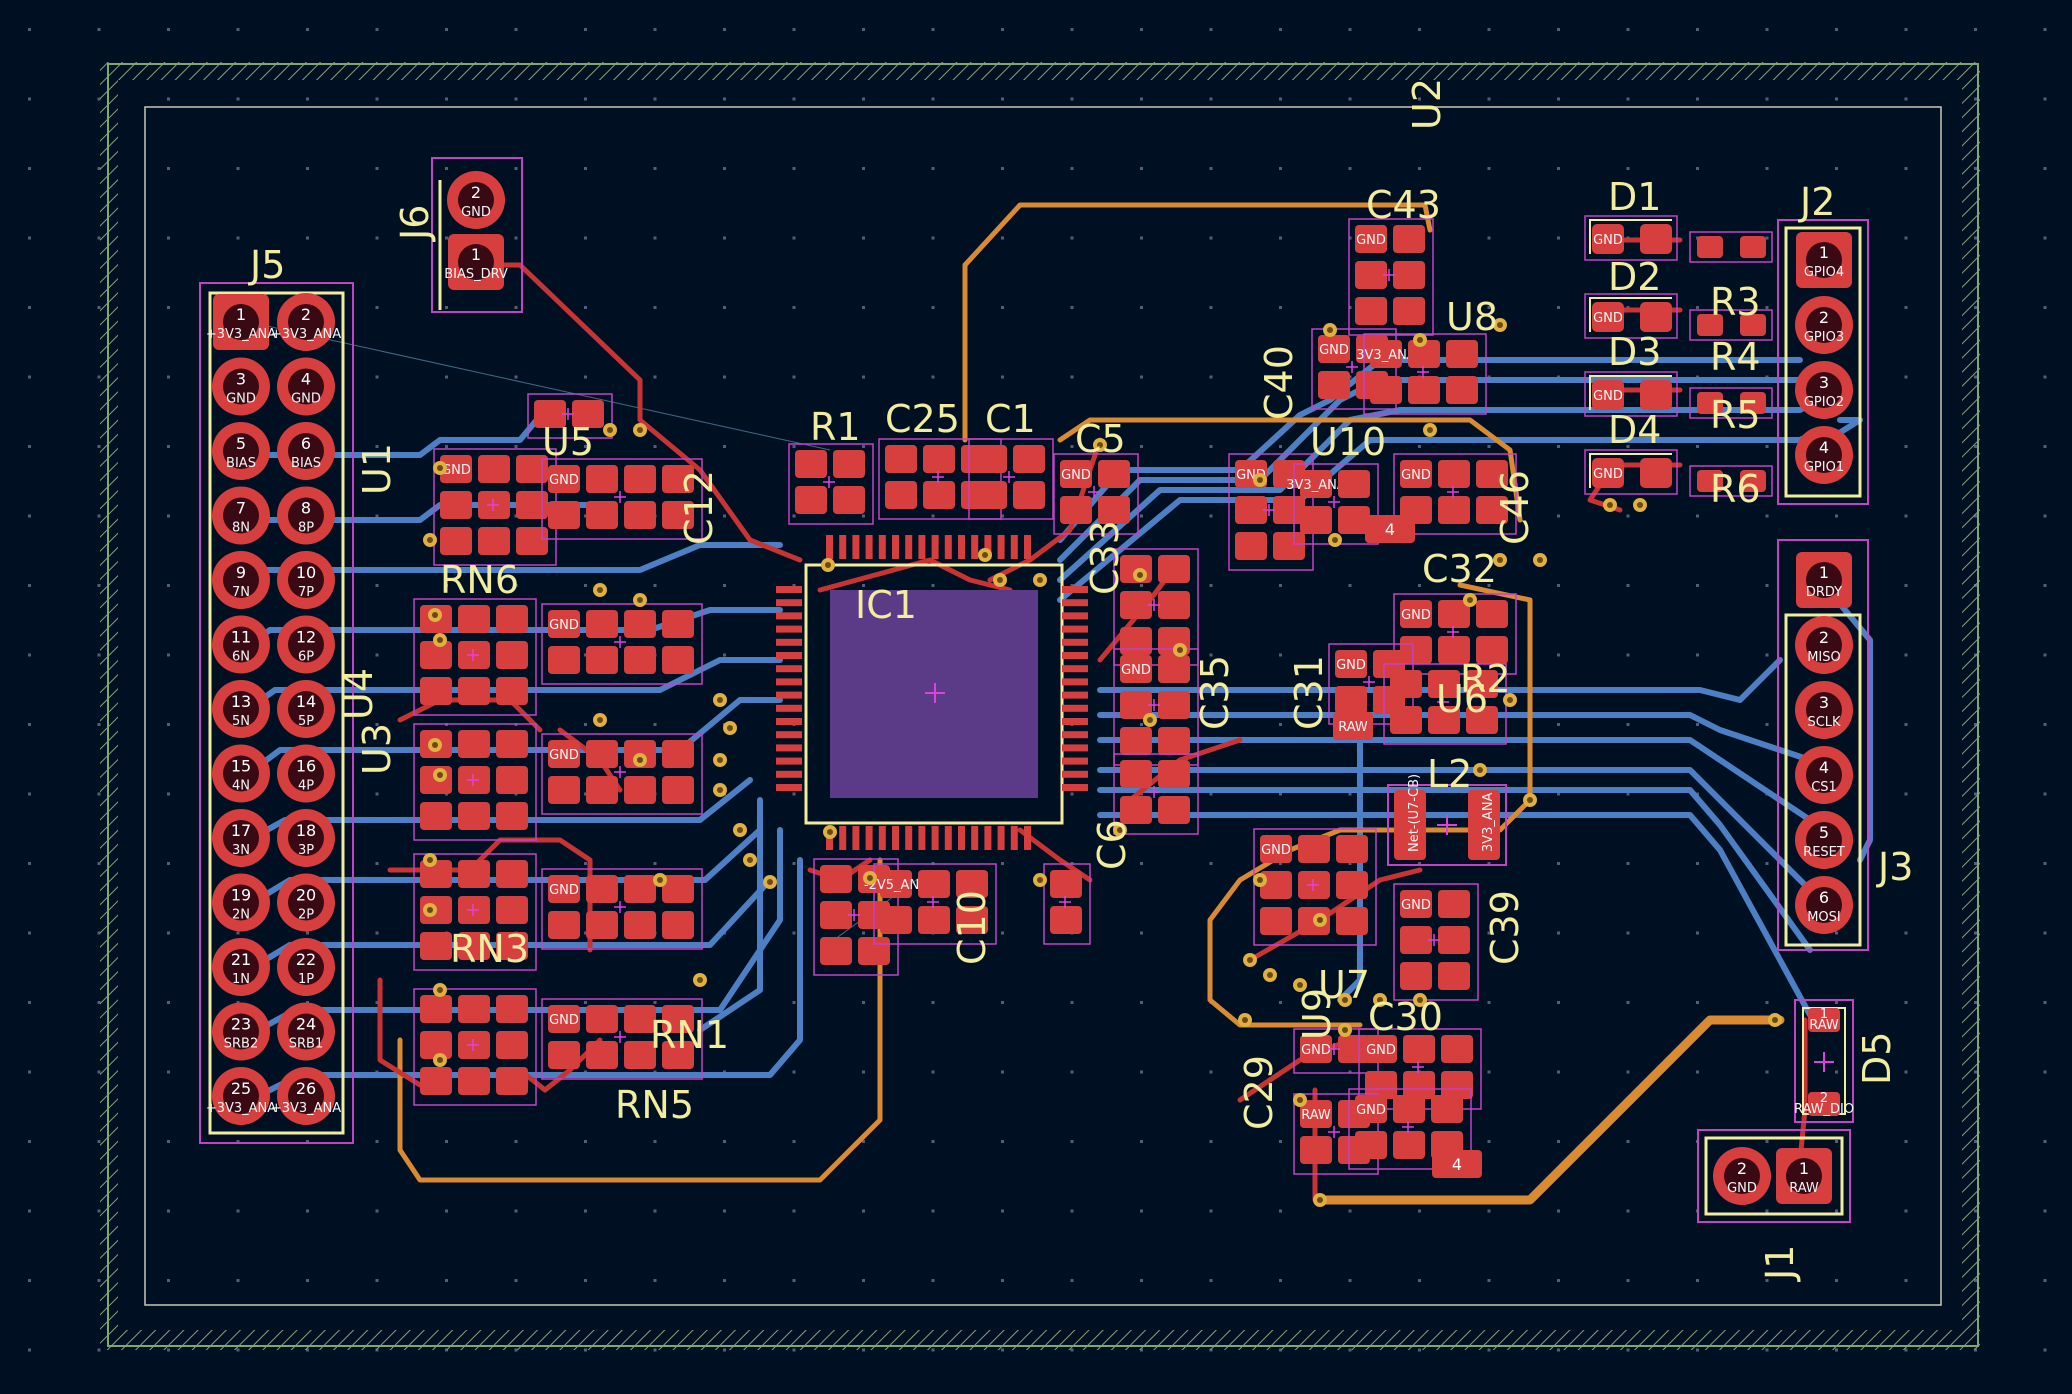 The height and width of the screenshot is (1394, 2072). What do you see at coordinates (241, 850) in the screenshot?
I see `pad-label: 3N` at bounding box center [241, 850].